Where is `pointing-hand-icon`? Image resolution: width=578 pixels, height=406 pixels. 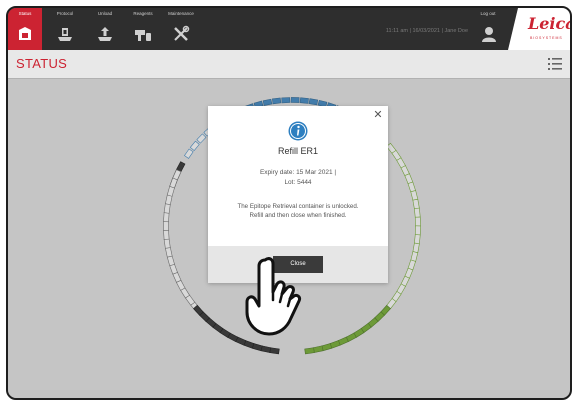 pointing-hand-icon is located at coordinates (273, 296).